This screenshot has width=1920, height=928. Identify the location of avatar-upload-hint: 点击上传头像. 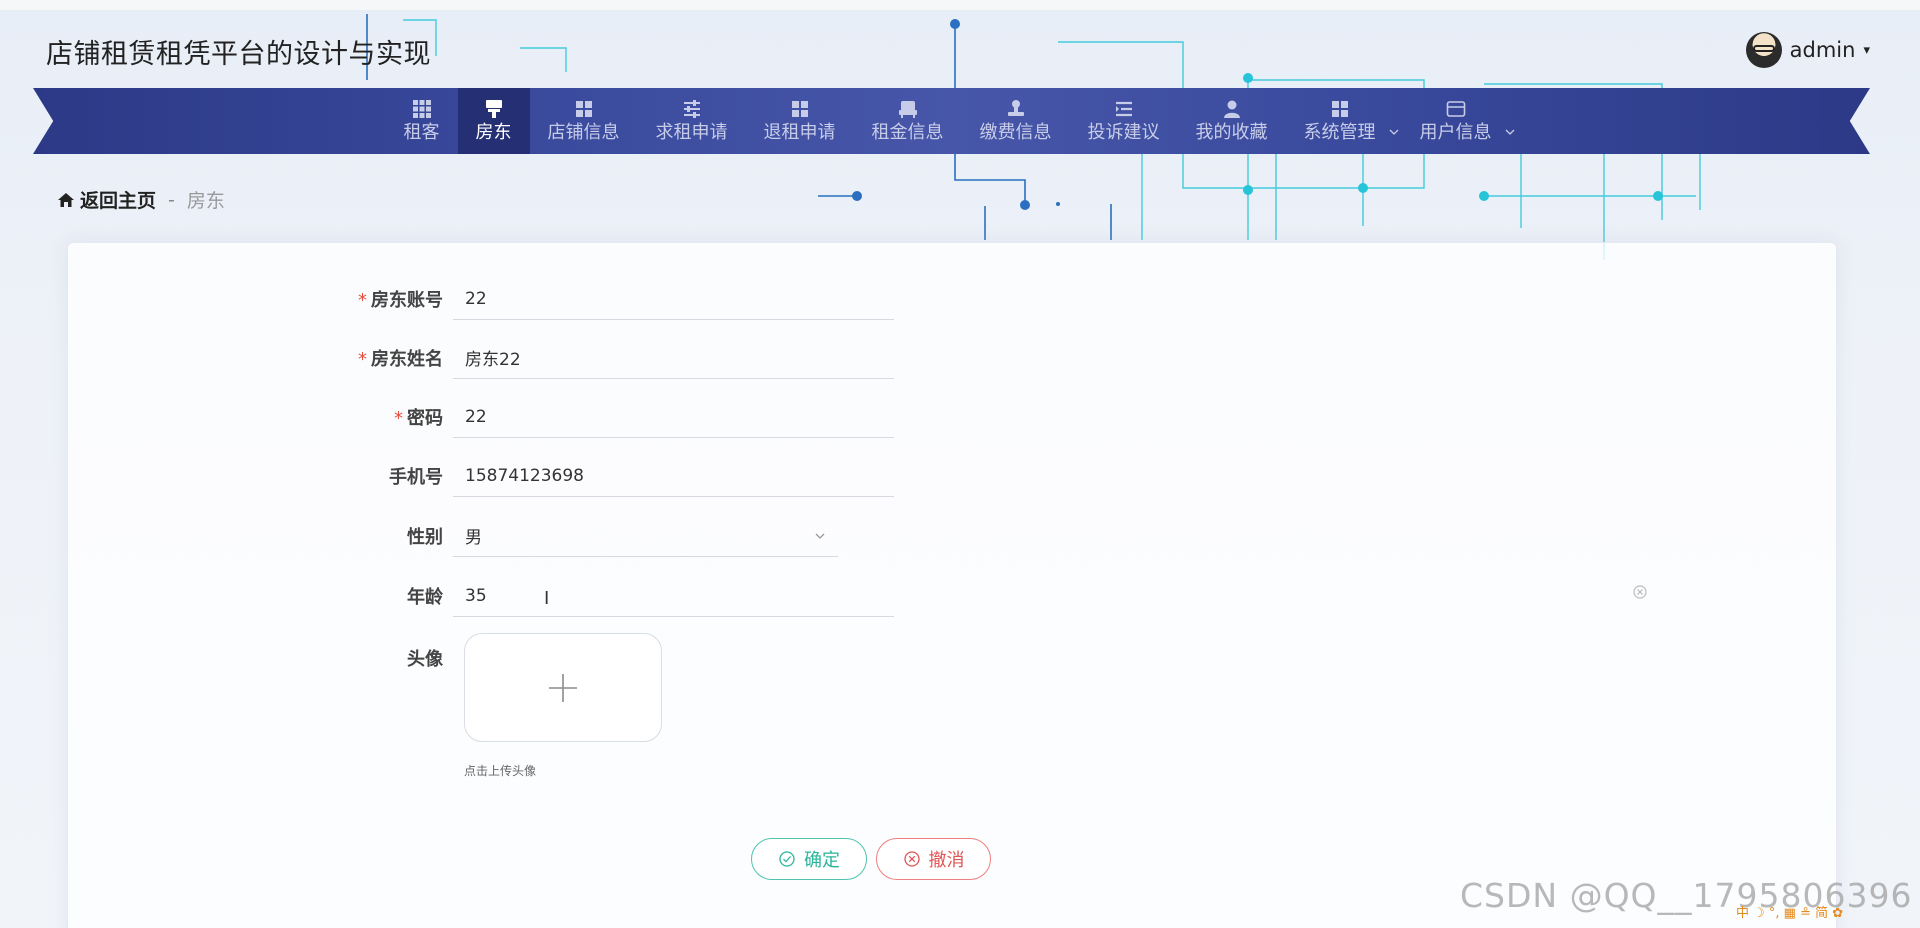
(500, 771).